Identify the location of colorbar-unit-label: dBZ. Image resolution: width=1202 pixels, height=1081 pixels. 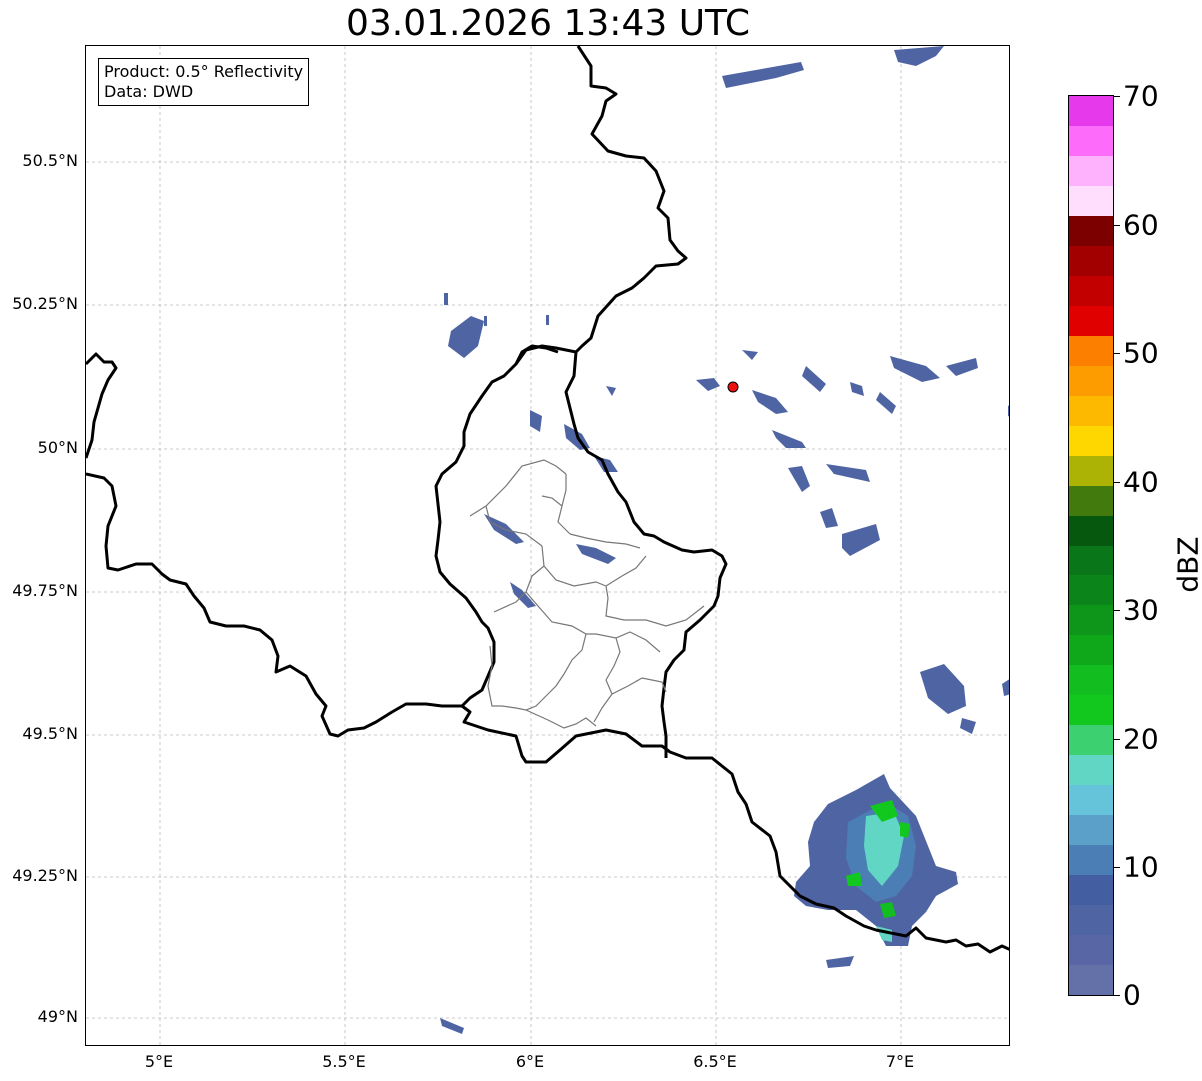
(1186, 564).